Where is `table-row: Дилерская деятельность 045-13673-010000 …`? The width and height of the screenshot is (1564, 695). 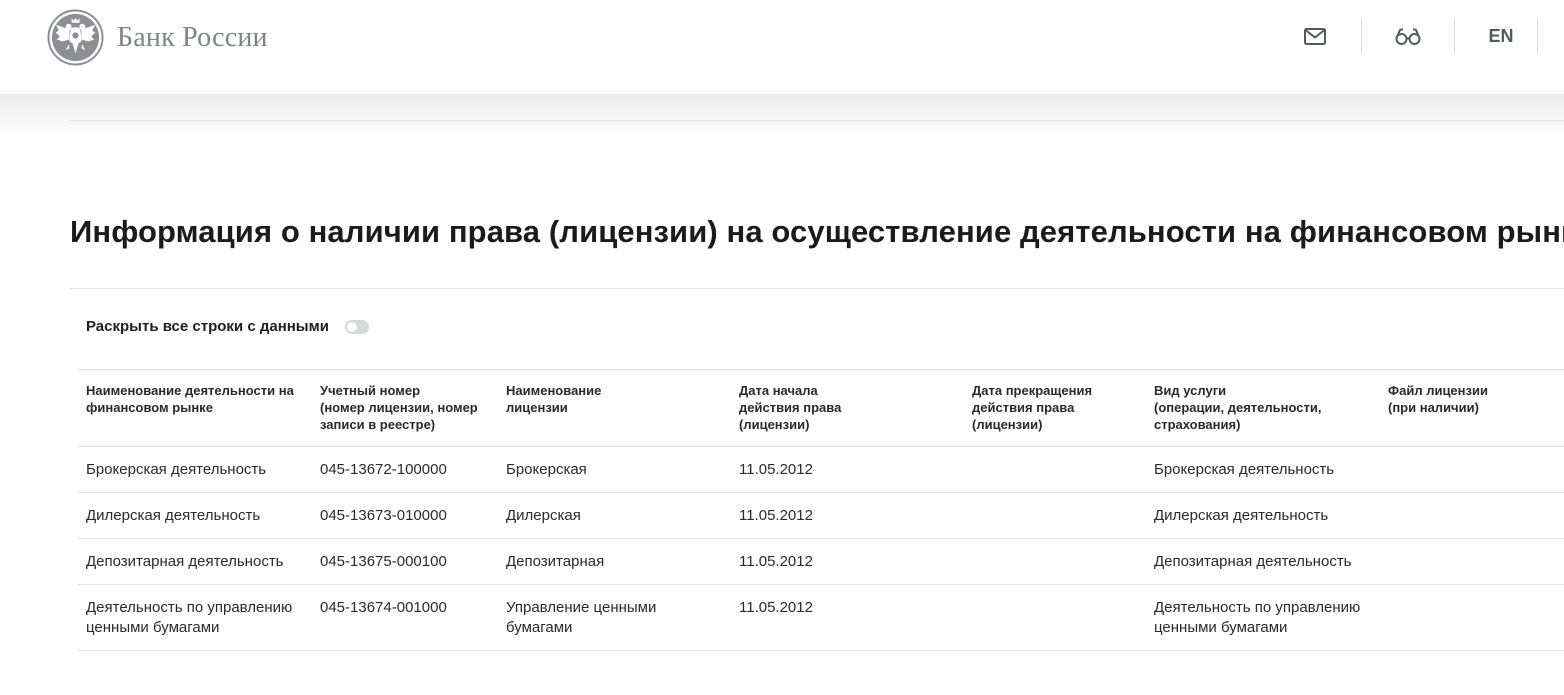 table-row: Дилерская деятельность 045-13673-010000 … is located at coordinates (821, 516).